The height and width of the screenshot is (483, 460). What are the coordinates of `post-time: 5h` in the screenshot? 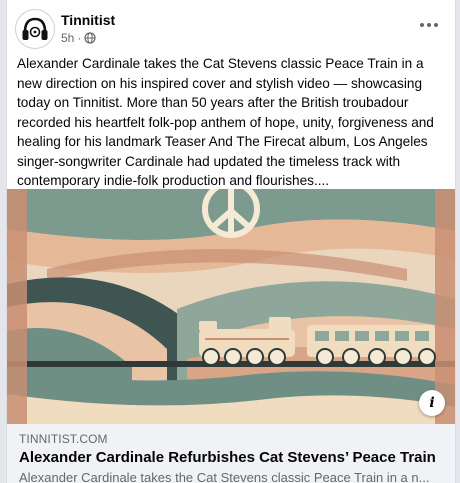 It's located at (67, 38).